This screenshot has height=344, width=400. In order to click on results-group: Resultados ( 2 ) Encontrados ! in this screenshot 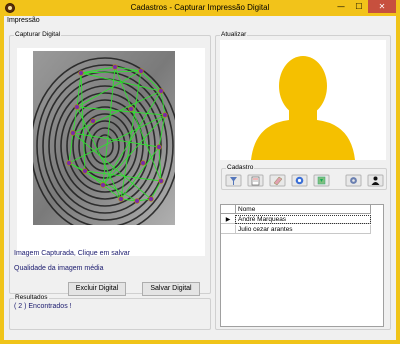, I will do `click(110, 312)`.